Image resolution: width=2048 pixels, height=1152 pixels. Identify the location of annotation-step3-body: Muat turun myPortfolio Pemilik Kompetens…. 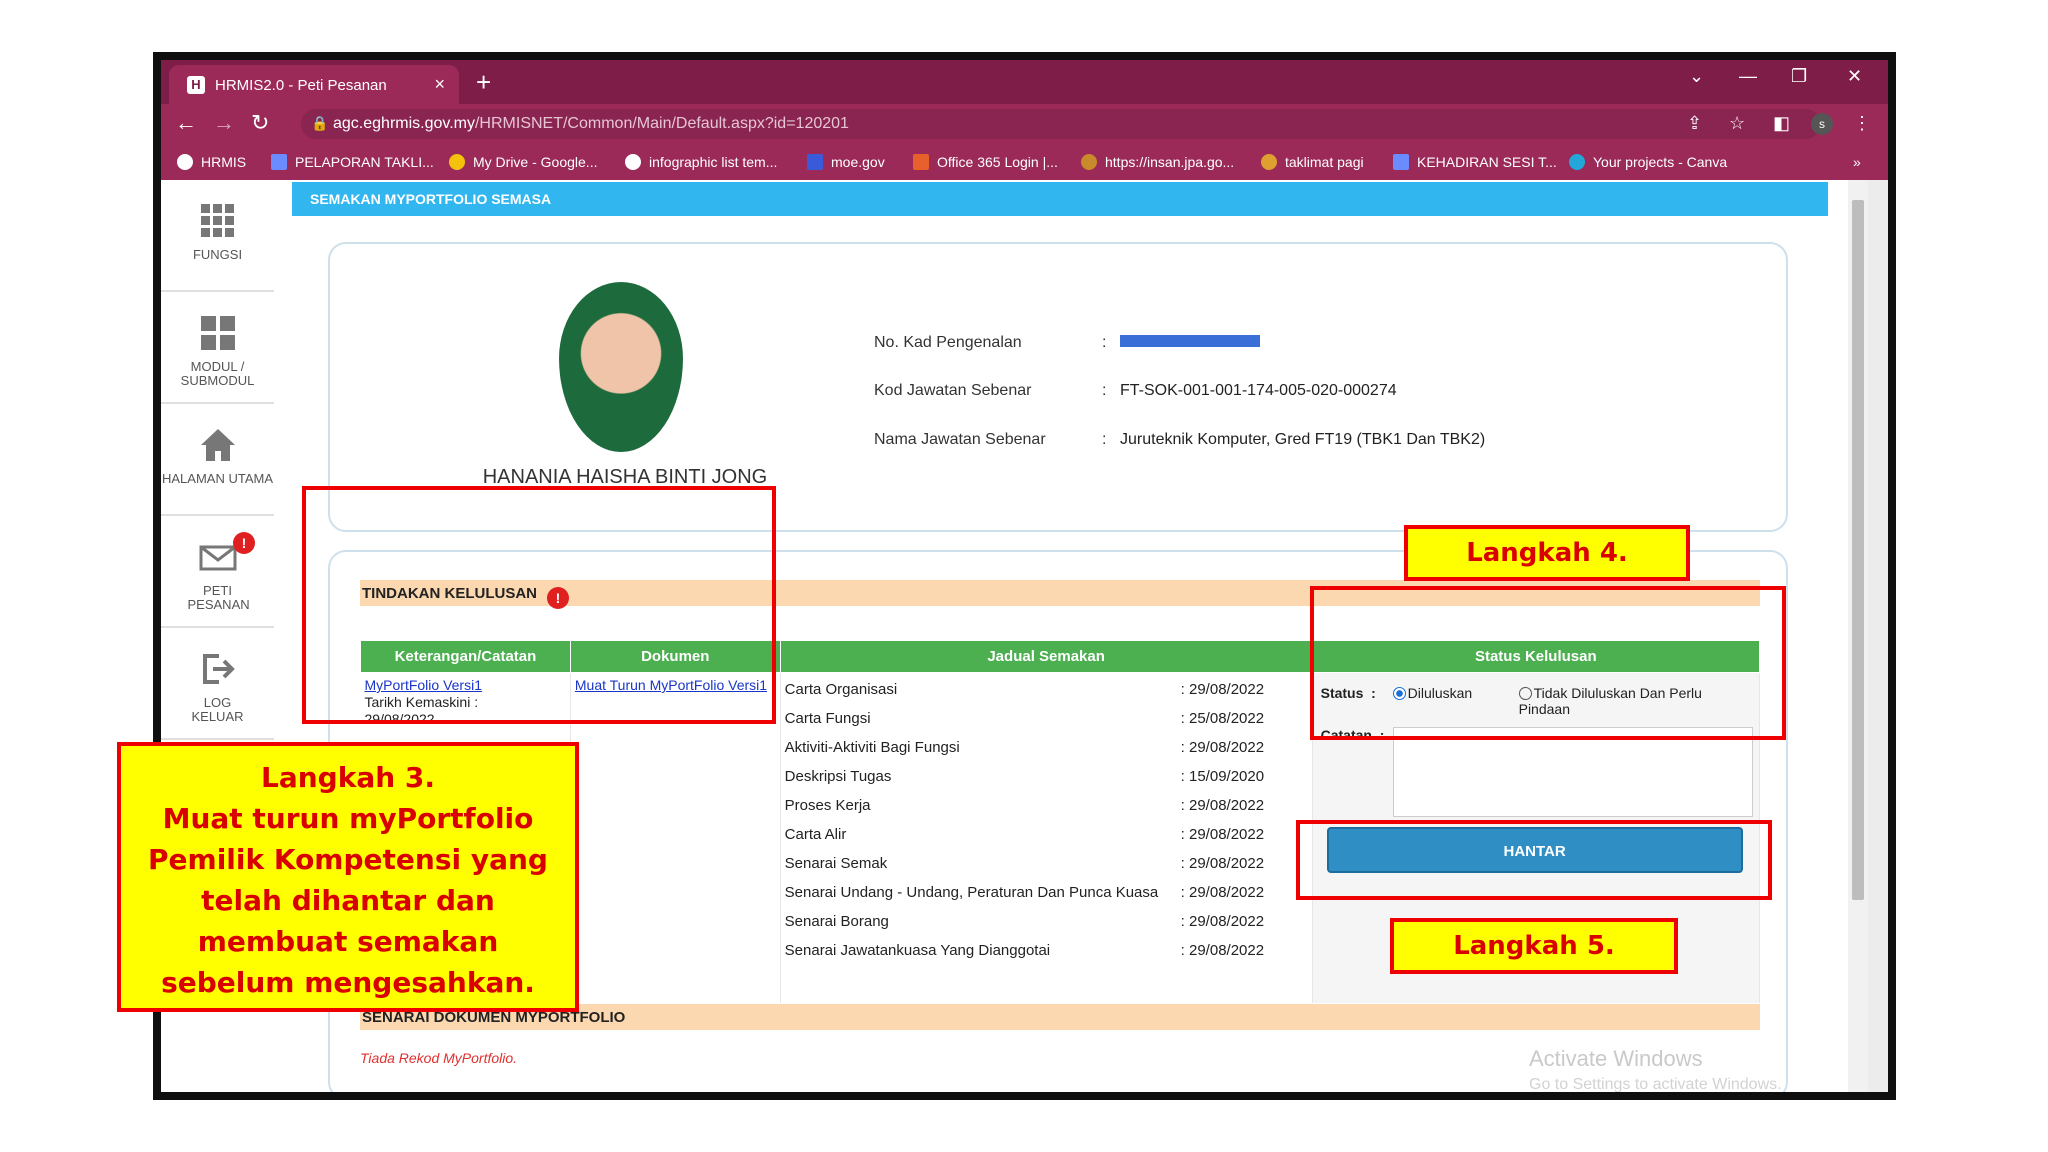
(348, 900).